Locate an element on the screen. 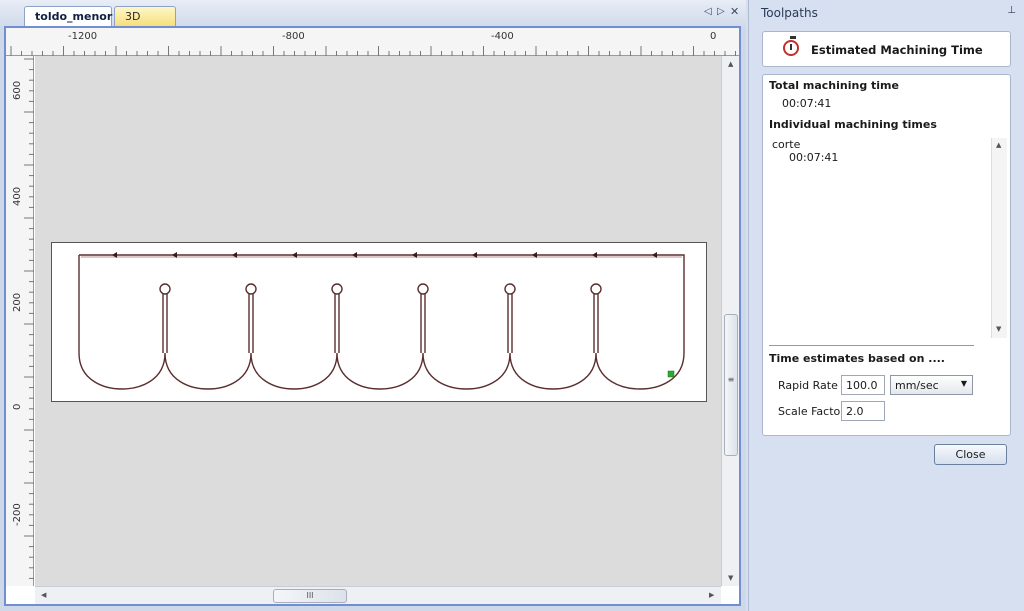  ruler-label-left: 400 is located at coordinates (17, 196).